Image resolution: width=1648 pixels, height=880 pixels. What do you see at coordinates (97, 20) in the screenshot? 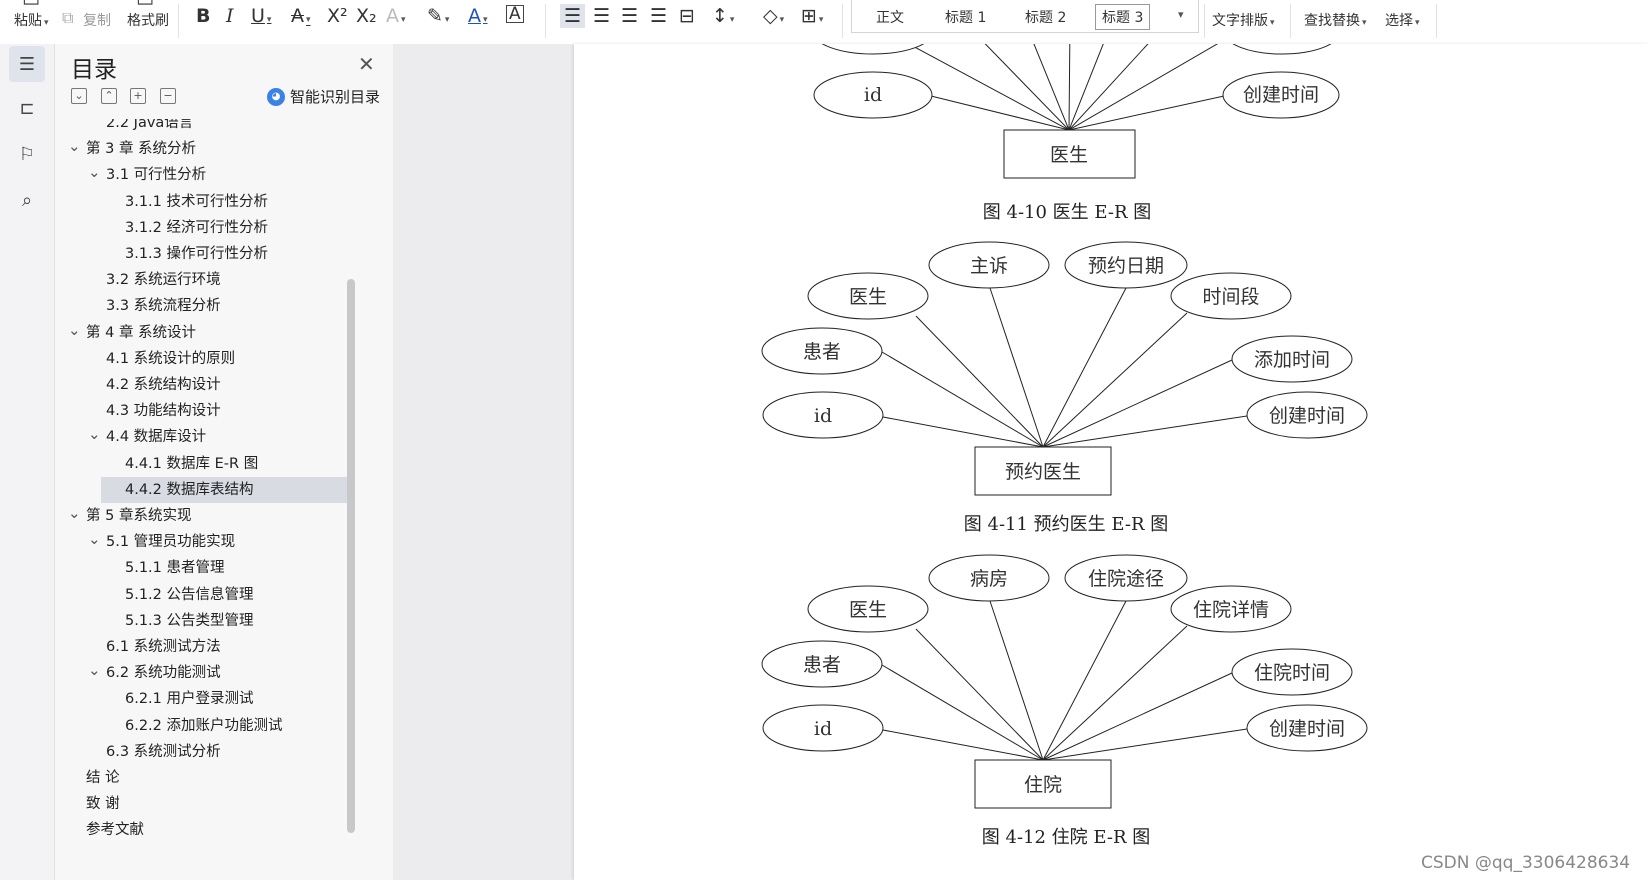
I see `copy-button: 复制` at bounding box center [97, 20].